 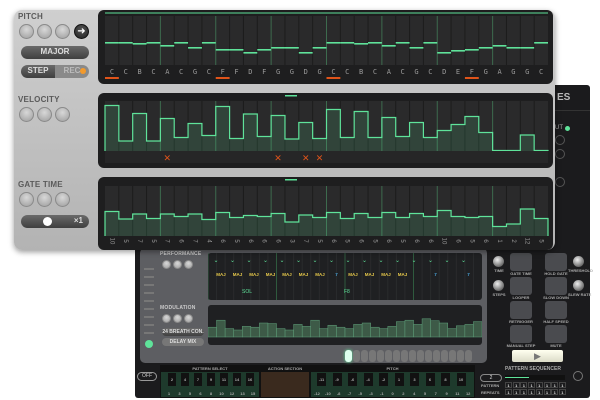 What do you see at coordinates (201, 393) in the screenshot?
I see `pattern-key: 6` at bounding box center [201, 393].